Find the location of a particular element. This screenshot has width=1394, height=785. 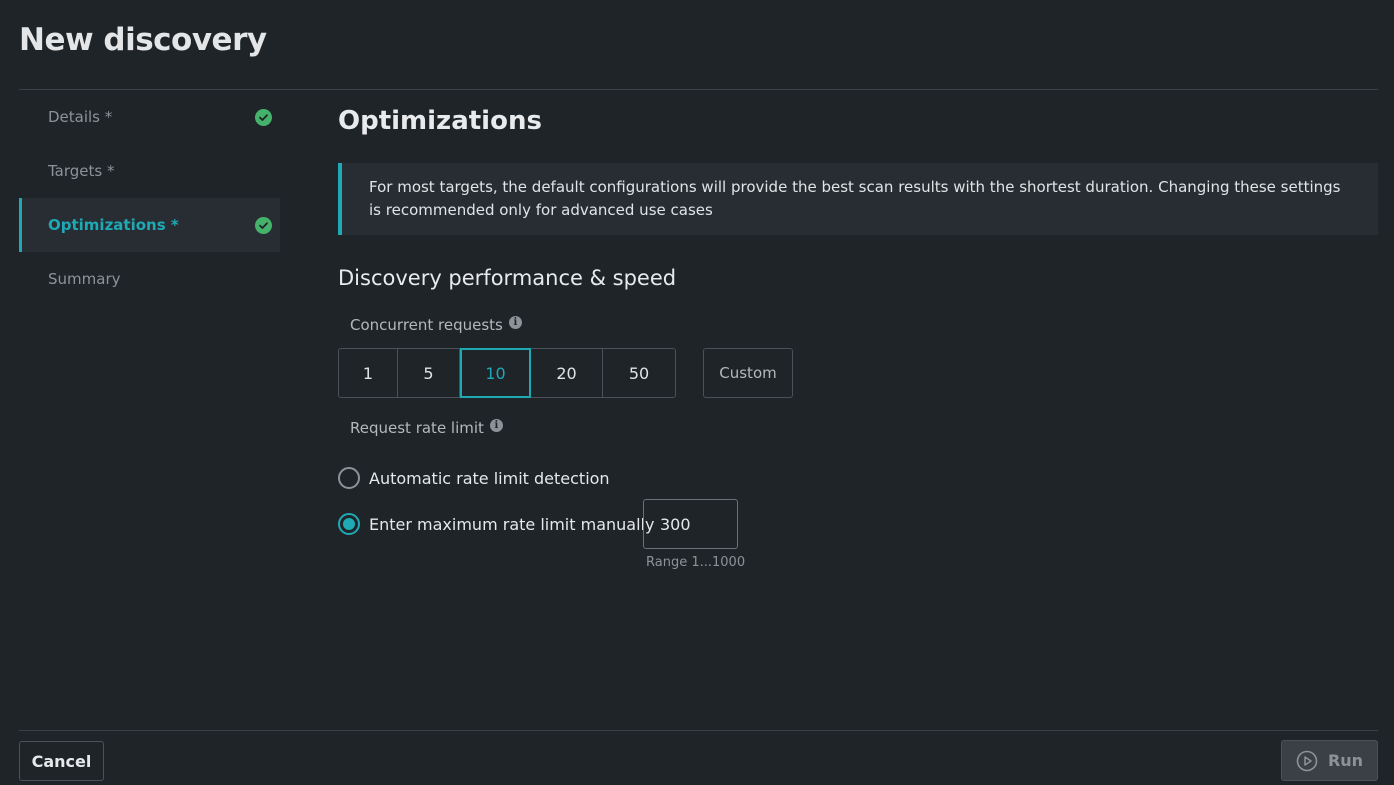

step-label: Summary is located at coordinates (84, 279).